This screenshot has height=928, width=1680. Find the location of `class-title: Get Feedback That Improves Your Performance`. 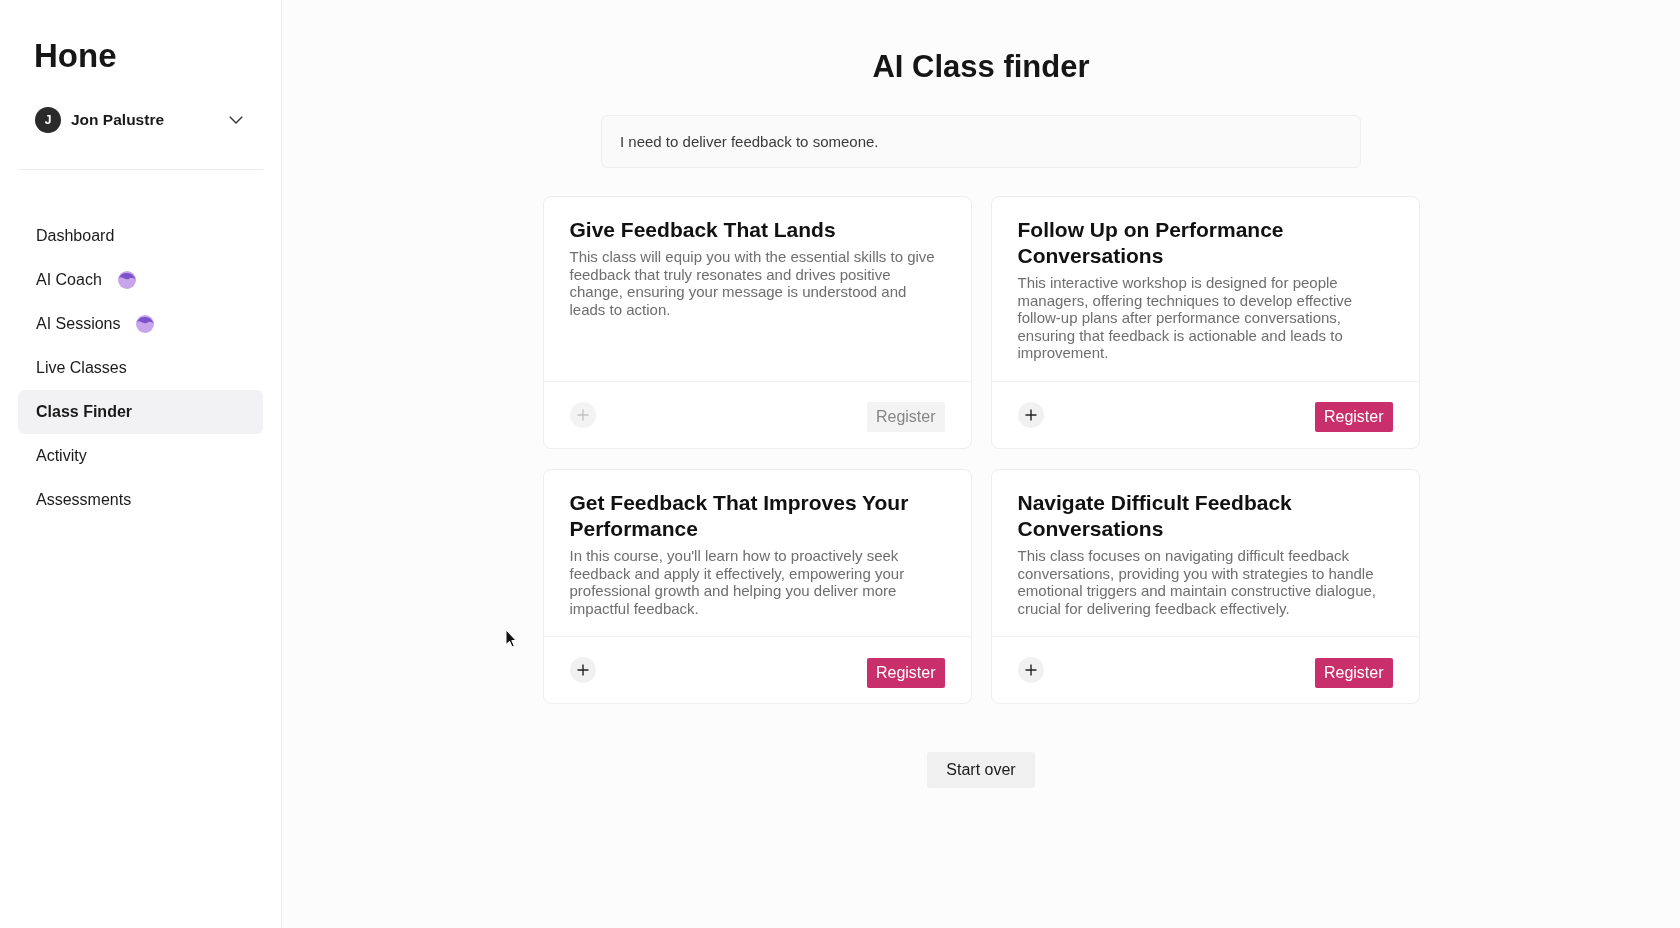

class-title: Get Feedback That Improves Your Performance is located at coordinates (739, 515).